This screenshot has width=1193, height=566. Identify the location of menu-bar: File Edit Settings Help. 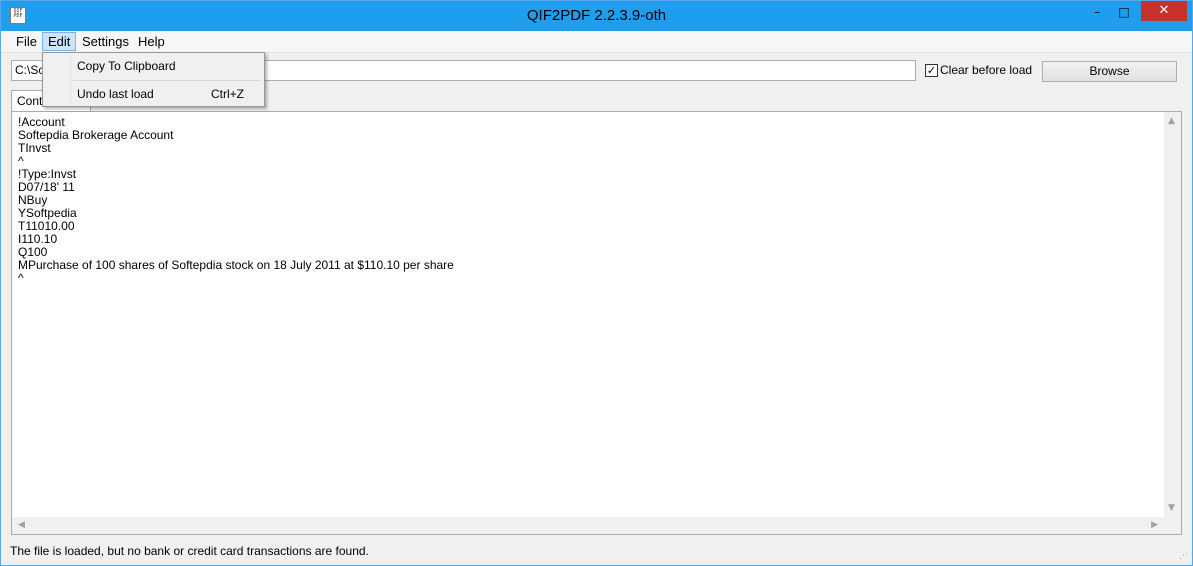
(596, 42).